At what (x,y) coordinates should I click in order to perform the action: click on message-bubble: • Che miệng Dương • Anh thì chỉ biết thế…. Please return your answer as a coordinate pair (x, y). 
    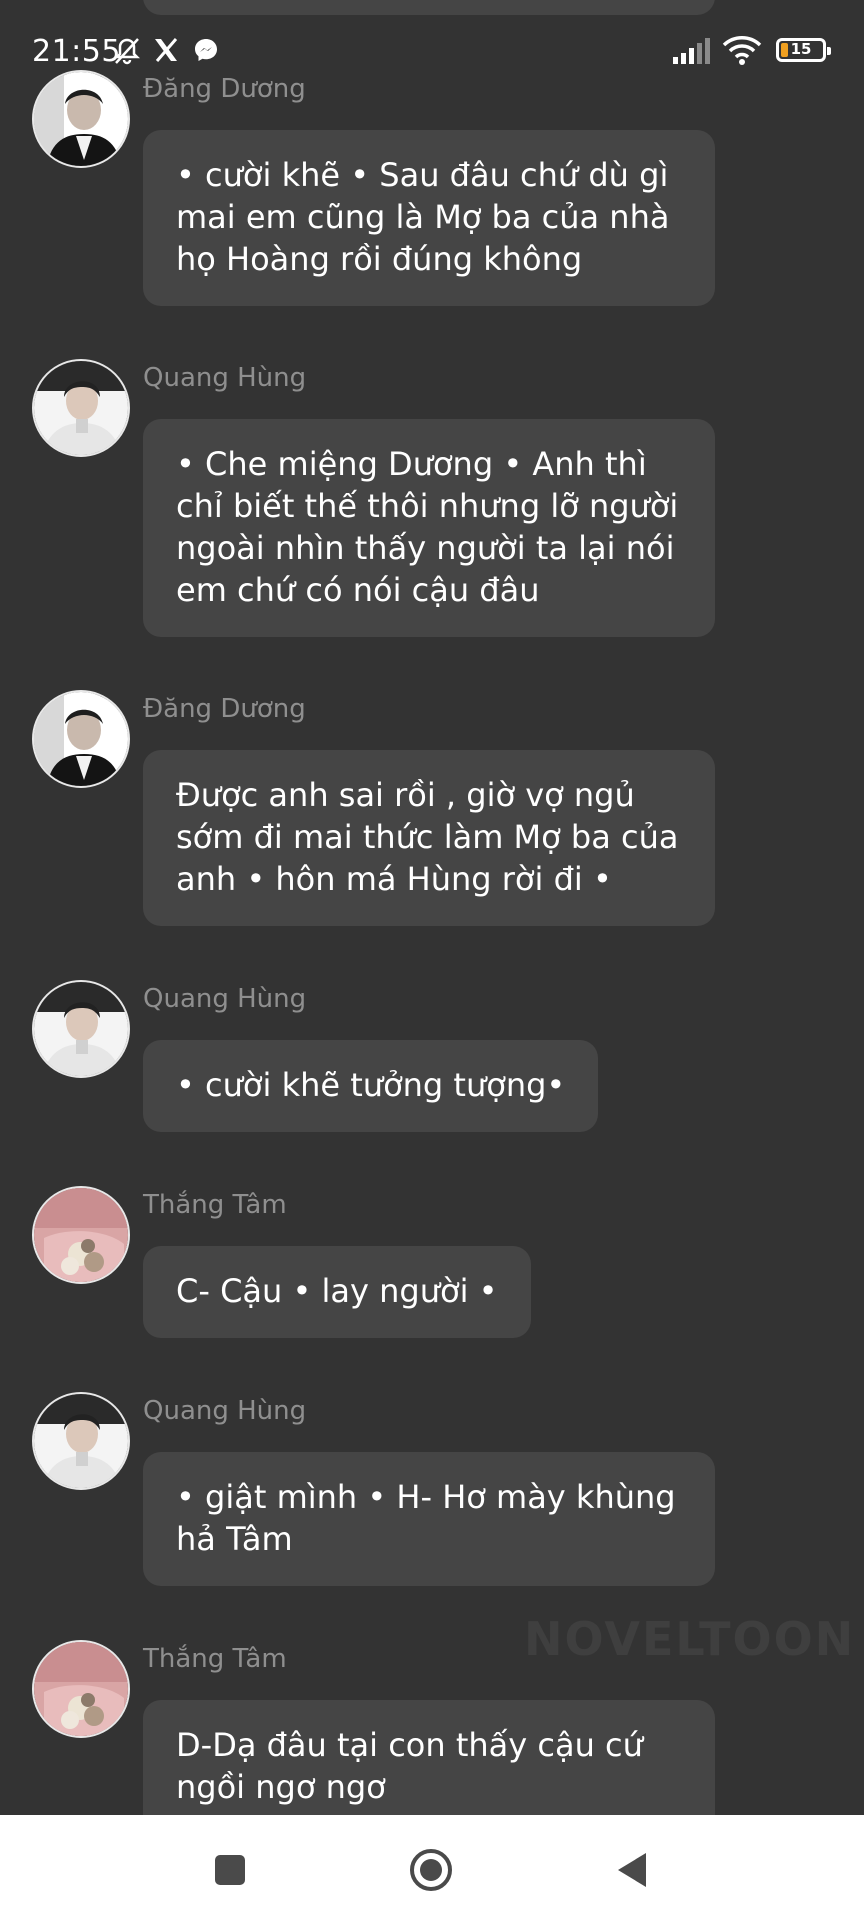
    Looking at the image, I should click on (429, 528).